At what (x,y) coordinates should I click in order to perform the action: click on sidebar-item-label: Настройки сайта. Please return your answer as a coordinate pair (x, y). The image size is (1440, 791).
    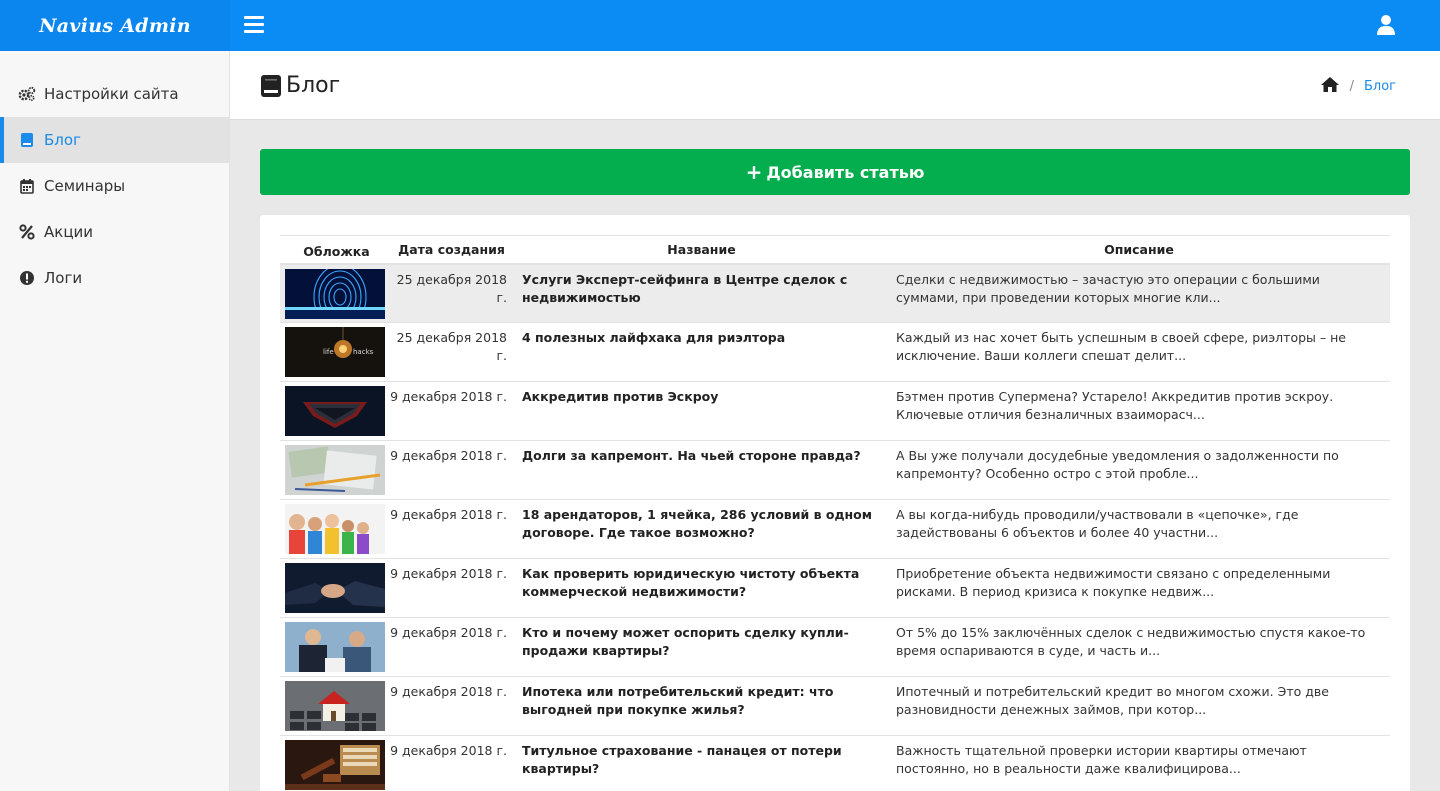
    Looking at the image, I should click on (111, 94).